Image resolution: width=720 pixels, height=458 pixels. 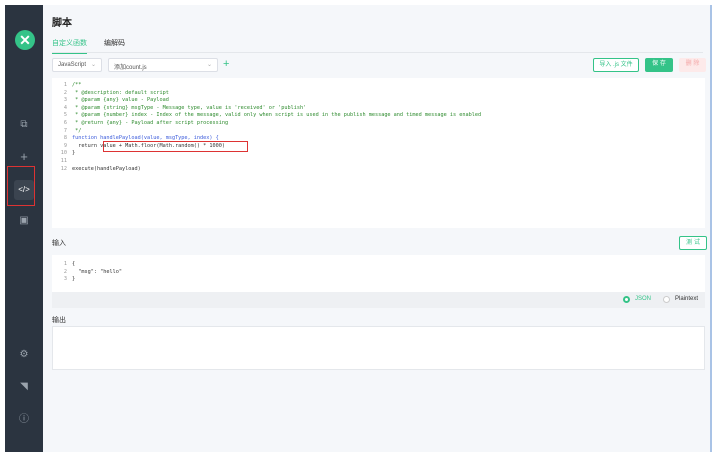 I want to click on add-script-button: +, so click(x=226, y=64).